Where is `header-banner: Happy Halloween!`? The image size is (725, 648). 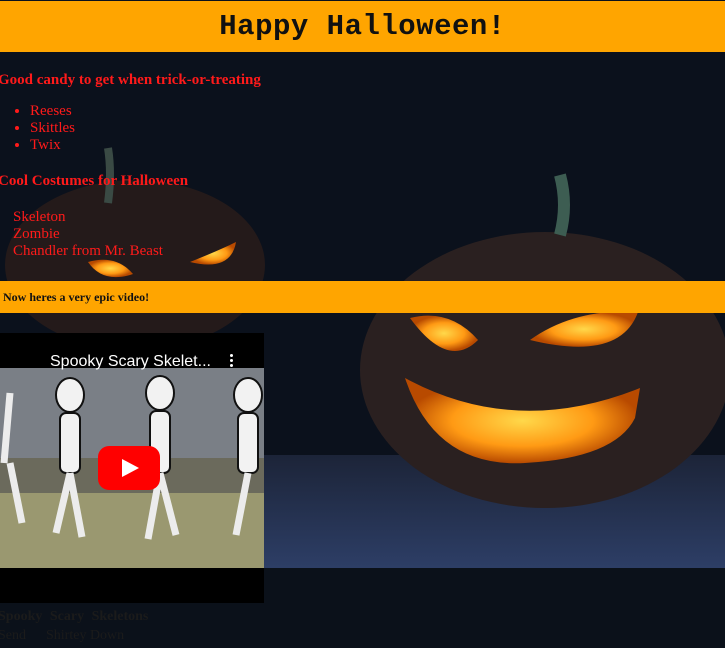
header-banner: Happy Halloween! is located at coordinates (362, 26).